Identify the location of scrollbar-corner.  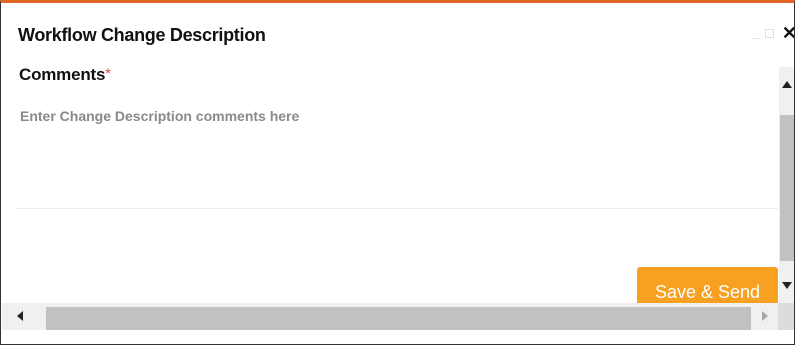
(786, 316).